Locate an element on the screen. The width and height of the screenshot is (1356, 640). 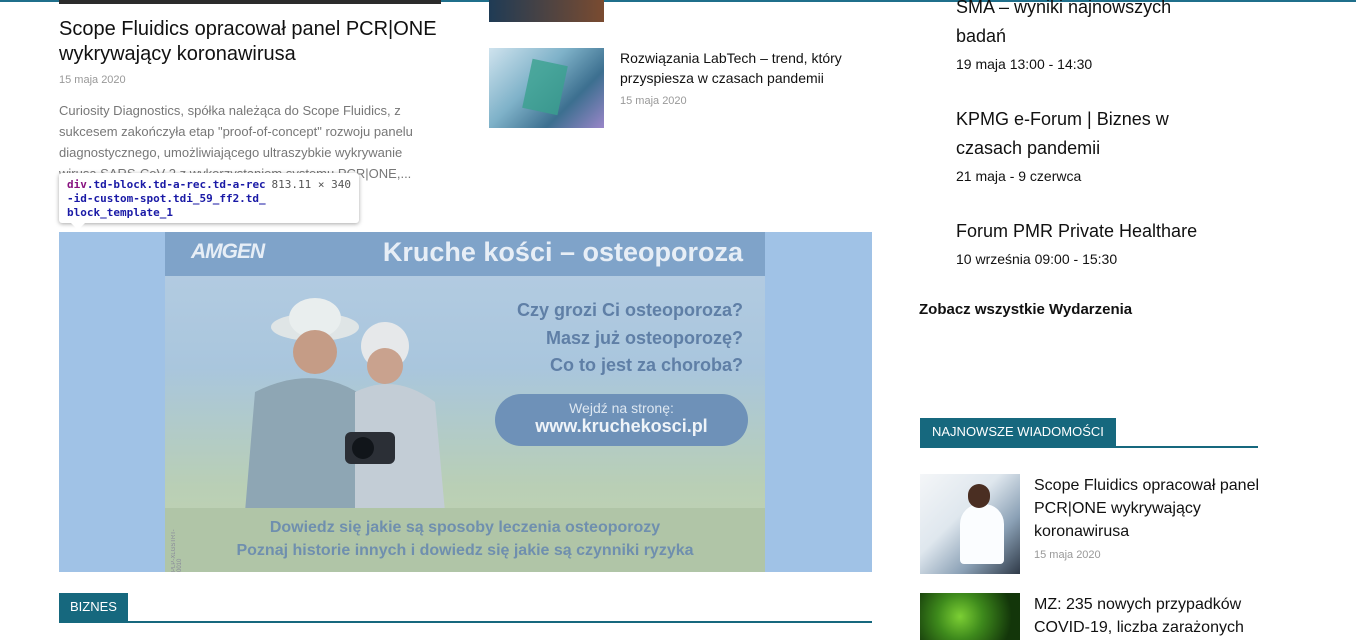
event-date: 10 września 09:00 - 15:30 is located at coordinates (1037, 259).